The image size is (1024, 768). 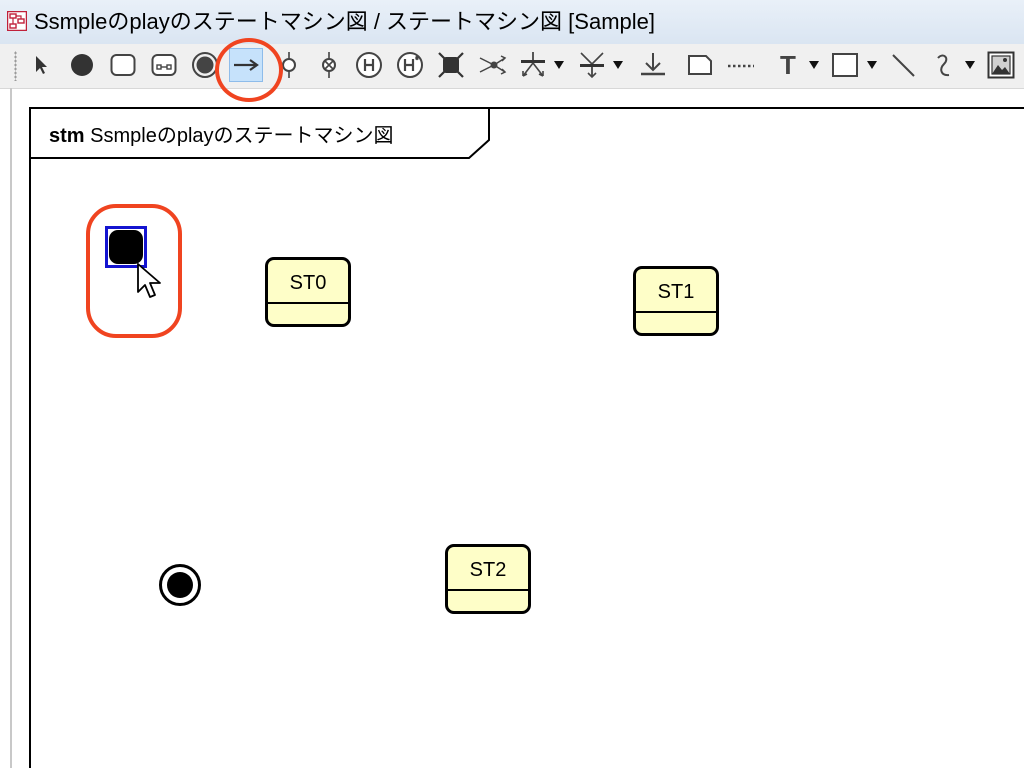 What do you see at coordinates (488, 570) in the screenshot?
I see `state-name: ST2` at bounding box center [488, 570].